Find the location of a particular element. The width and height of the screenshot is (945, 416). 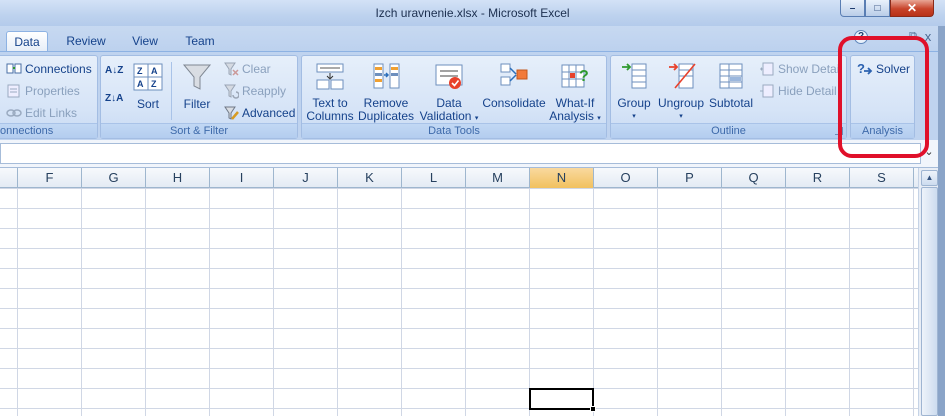

edit-links-button: Edit Links is located at coordinates (41, 113).